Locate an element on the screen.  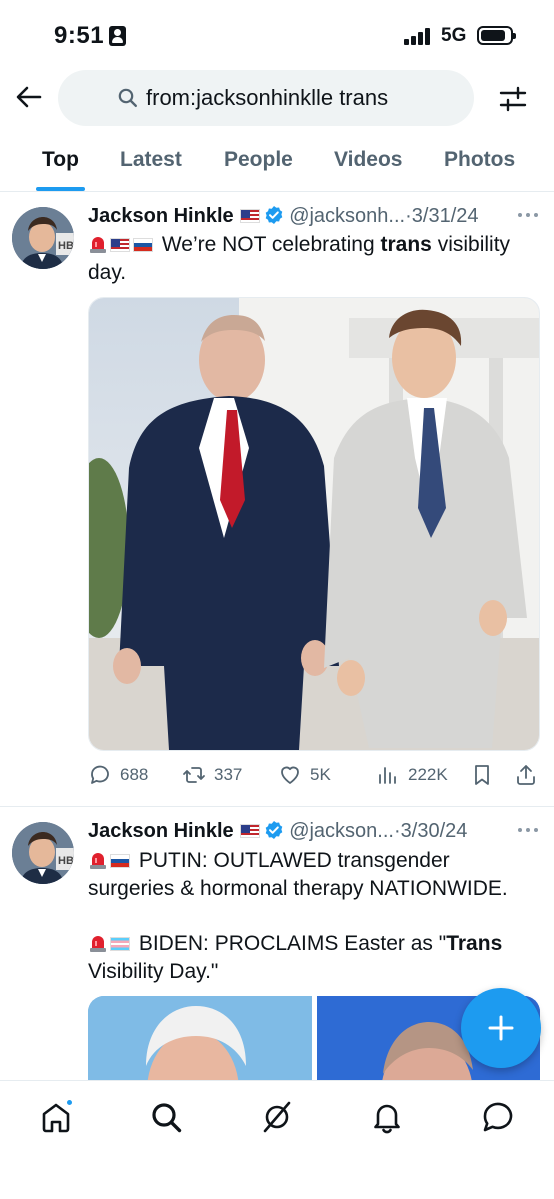
network-type: 5G is located at coordinates (454, 35).